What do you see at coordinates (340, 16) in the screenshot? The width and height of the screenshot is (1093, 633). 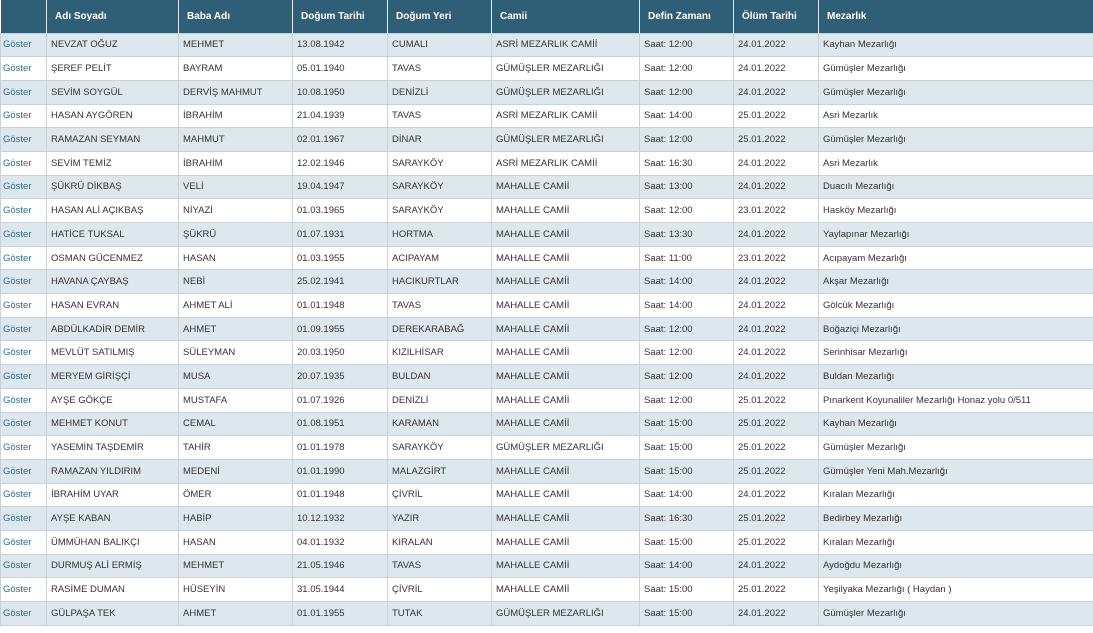 I see `header-birth-date: Doğum Tarihi` at bounding box center [340, 16].